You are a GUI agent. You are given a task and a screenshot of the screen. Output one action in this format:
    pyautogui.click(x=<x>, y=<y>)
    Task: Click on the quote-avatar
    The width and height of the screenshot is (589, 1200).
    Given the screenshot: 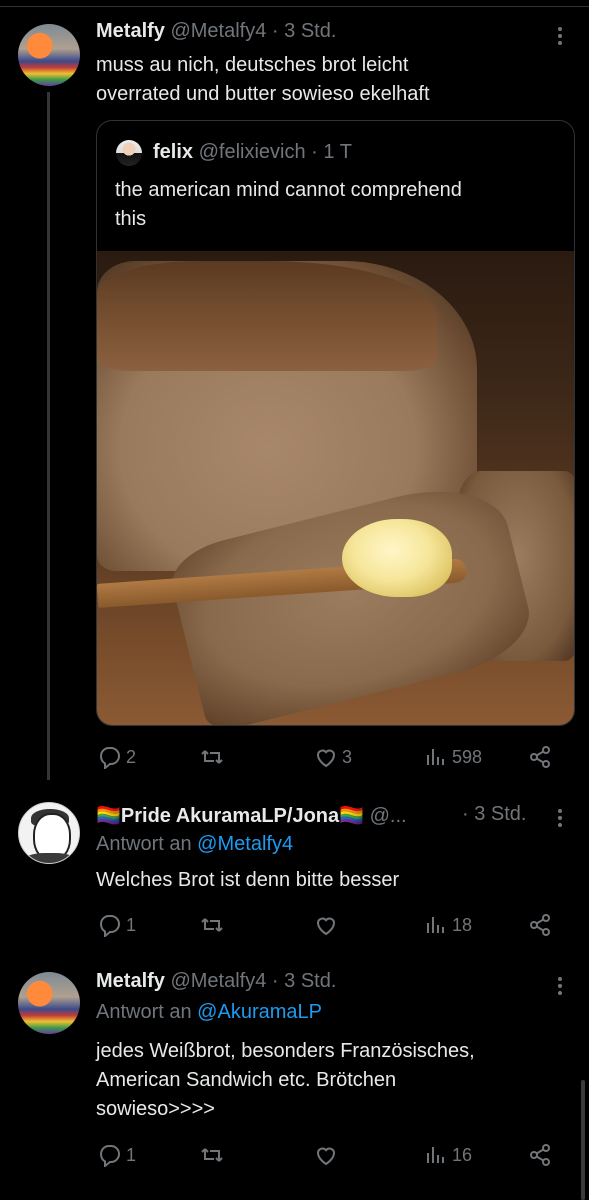 What is the action you would take?
    pyautogui.click(x=129, y=153)
    